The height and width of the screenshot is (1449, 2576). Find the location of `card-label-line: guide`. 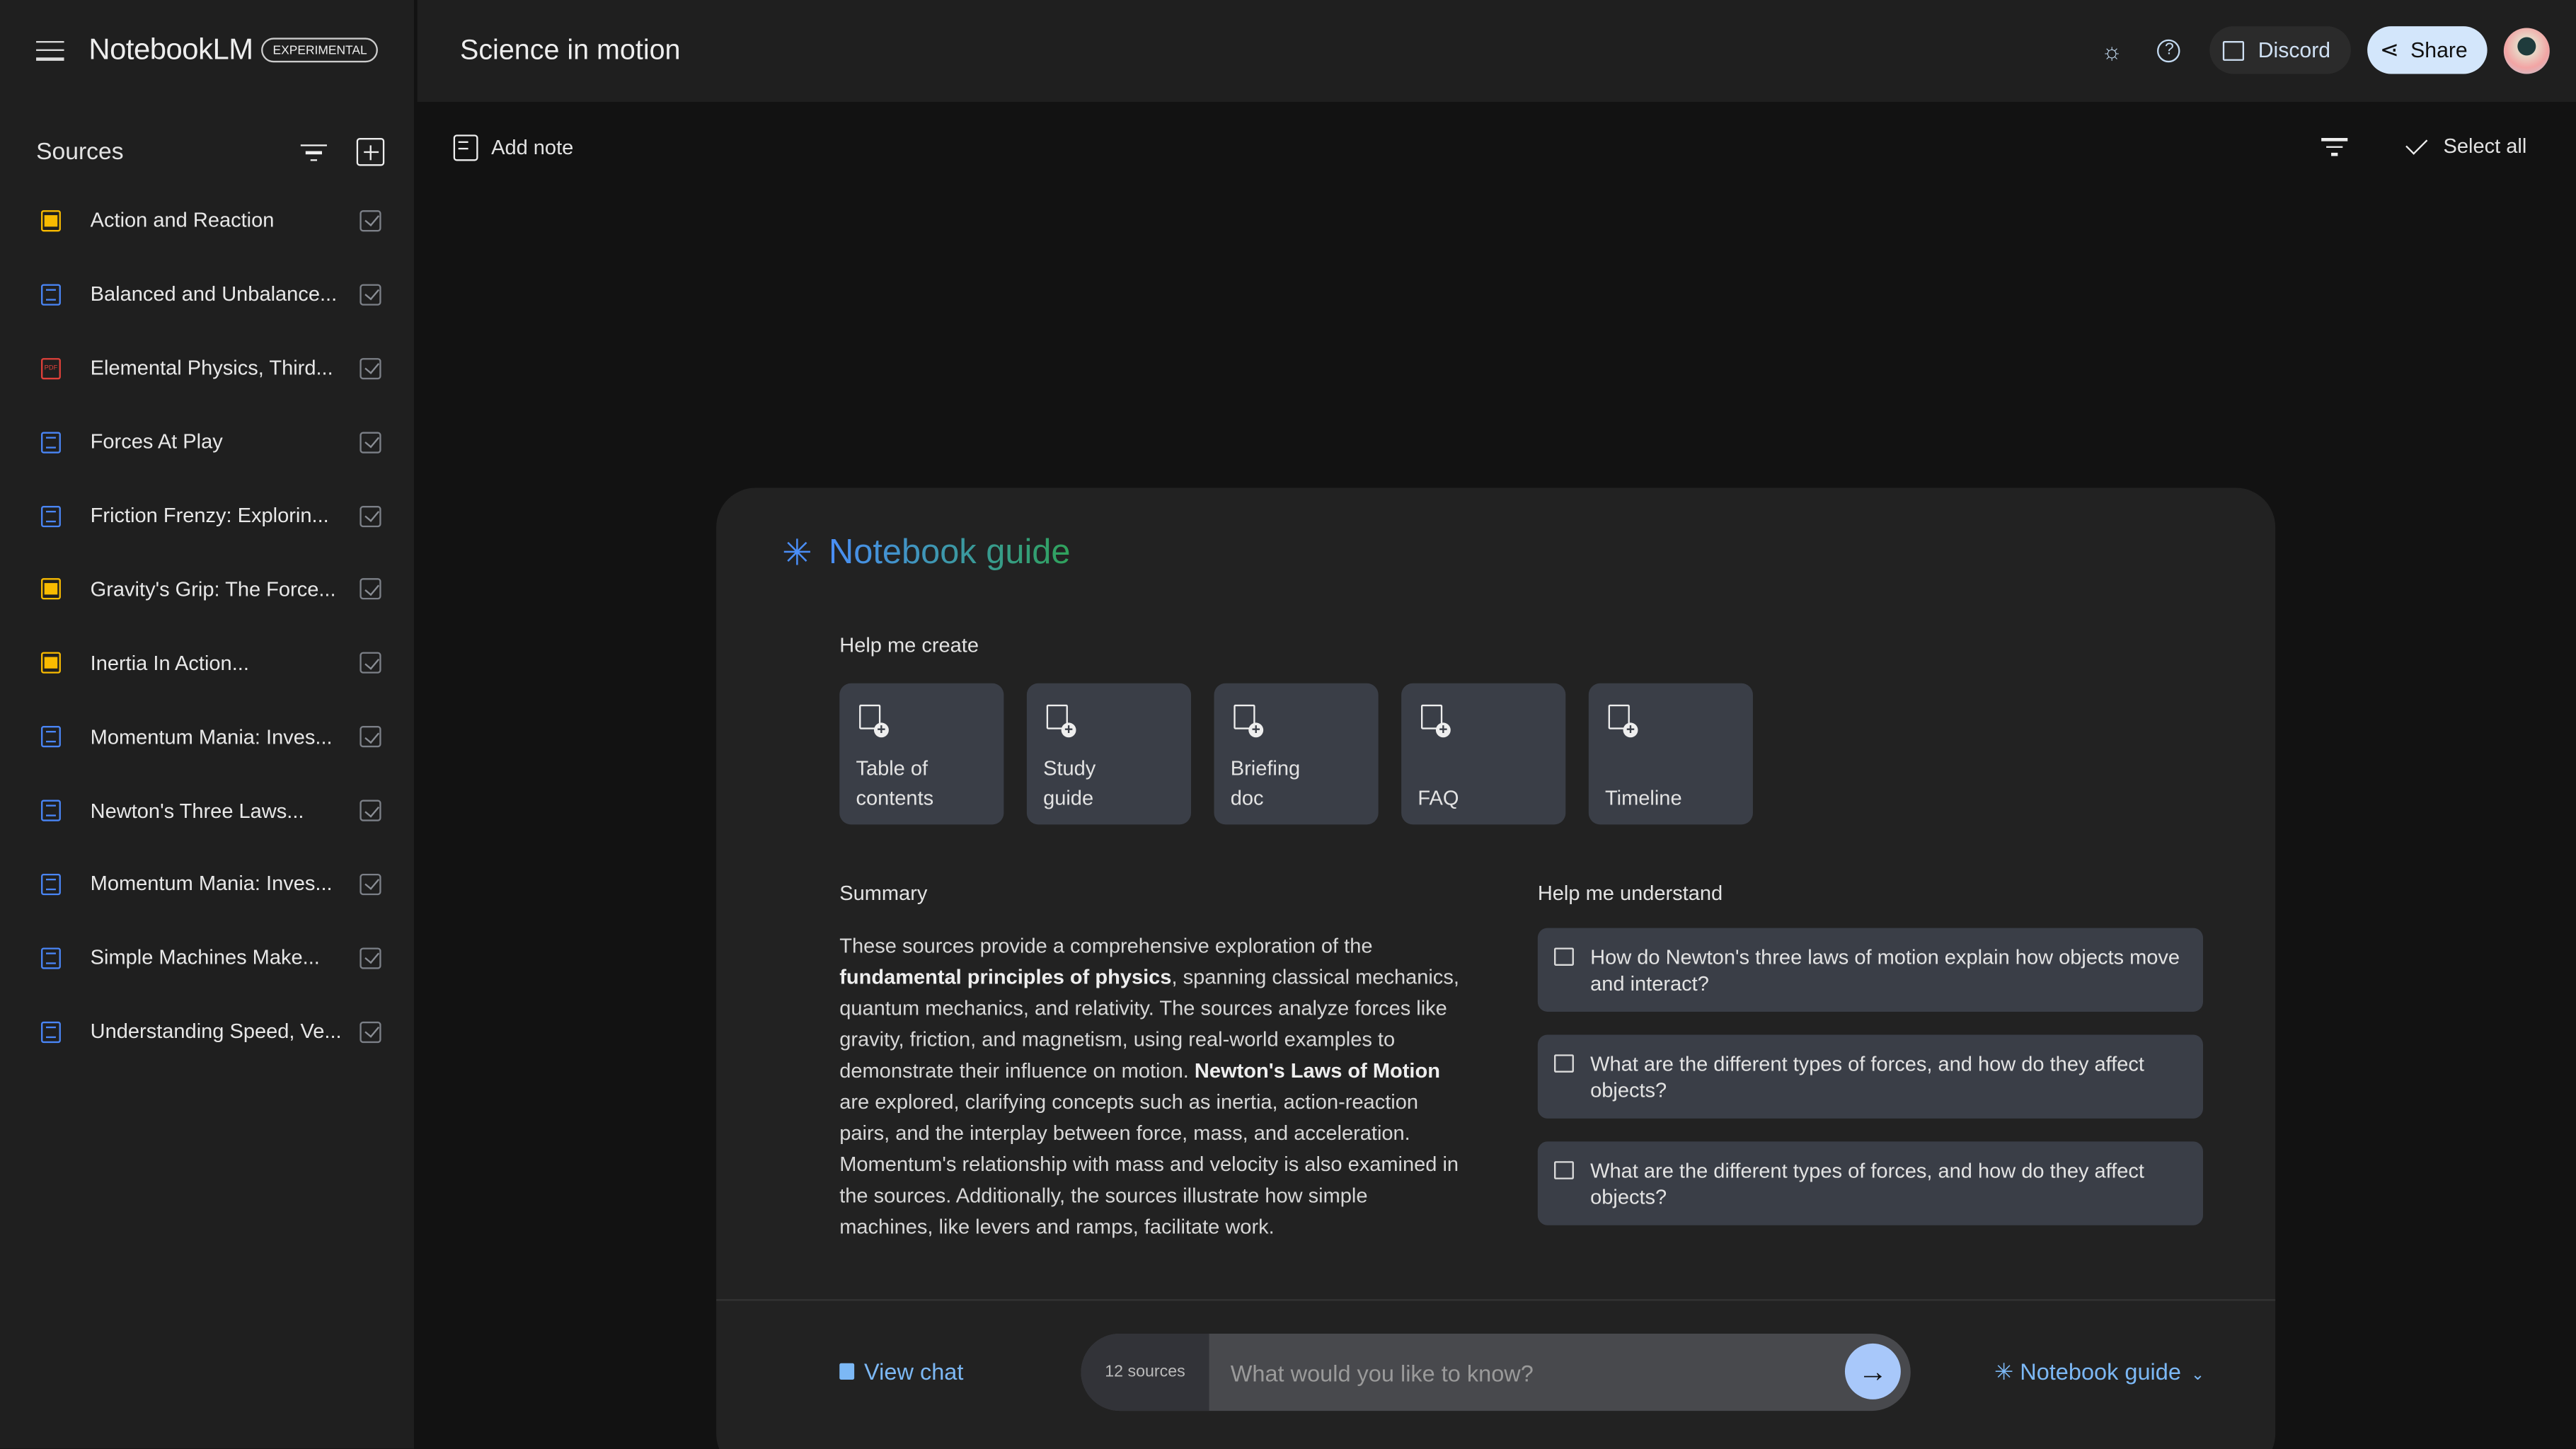

card-label-line: guide is located at coordinates (1069, 797).